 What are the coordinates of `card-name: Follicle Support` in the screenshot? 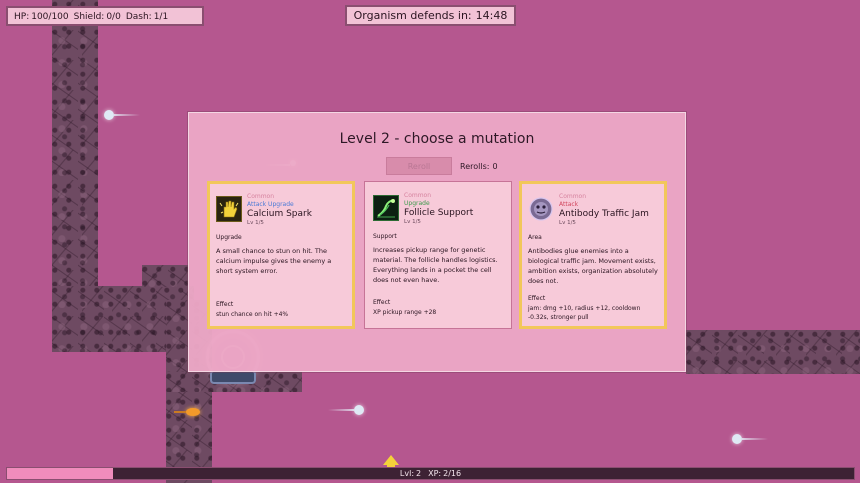 It's located at (439, 213).